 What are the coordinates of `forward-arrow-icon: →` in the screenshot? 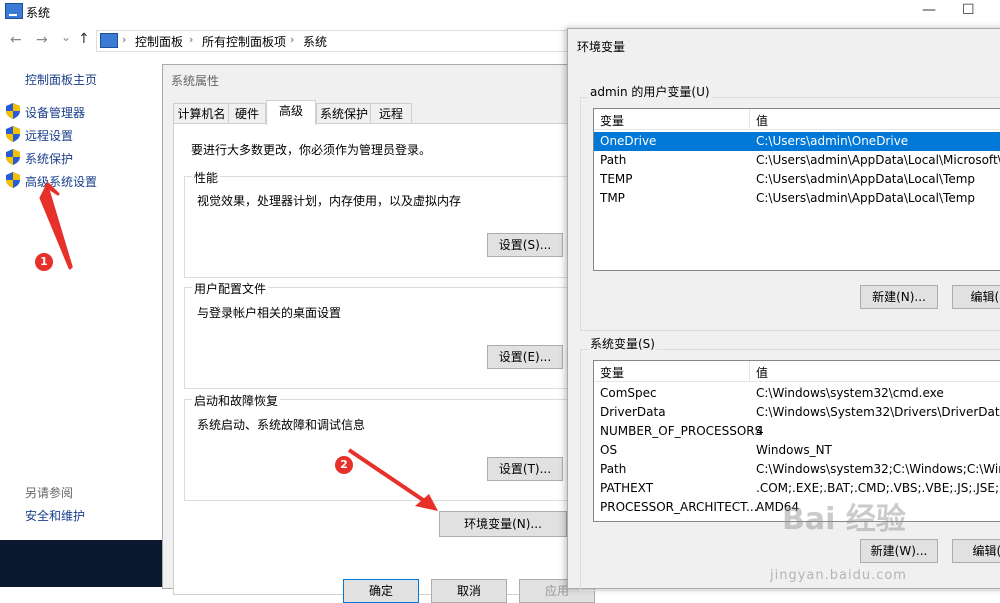 It's located at (42, 40).